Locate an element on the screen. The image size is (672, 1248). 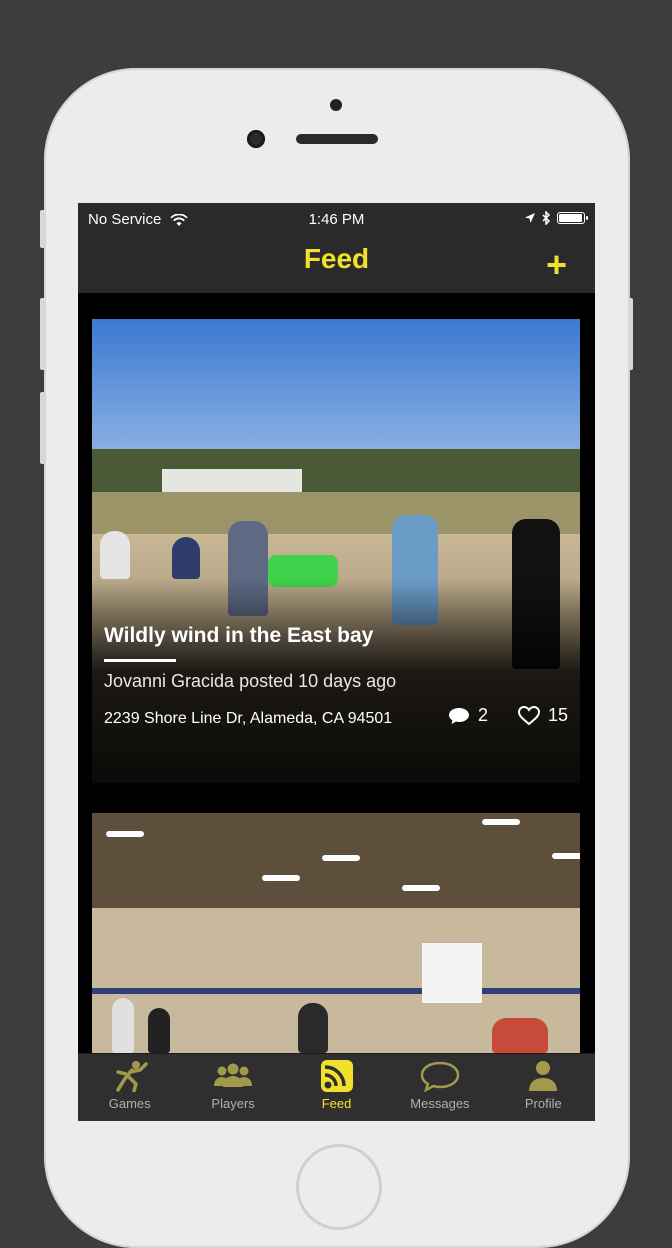
mute-switch is located at coordinates (42, 229).